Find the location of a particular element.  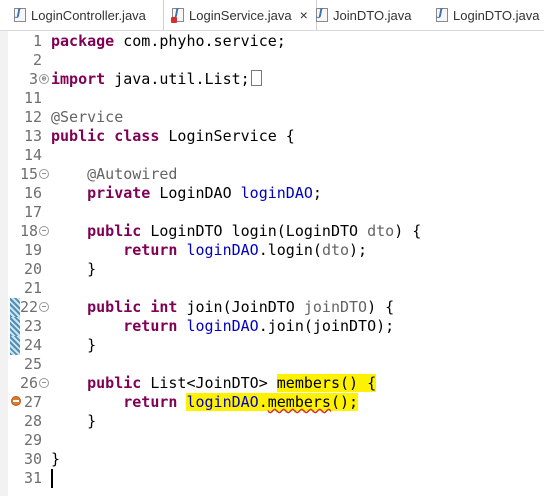

class-name: LoginService { is located at coordinates (227, 136).